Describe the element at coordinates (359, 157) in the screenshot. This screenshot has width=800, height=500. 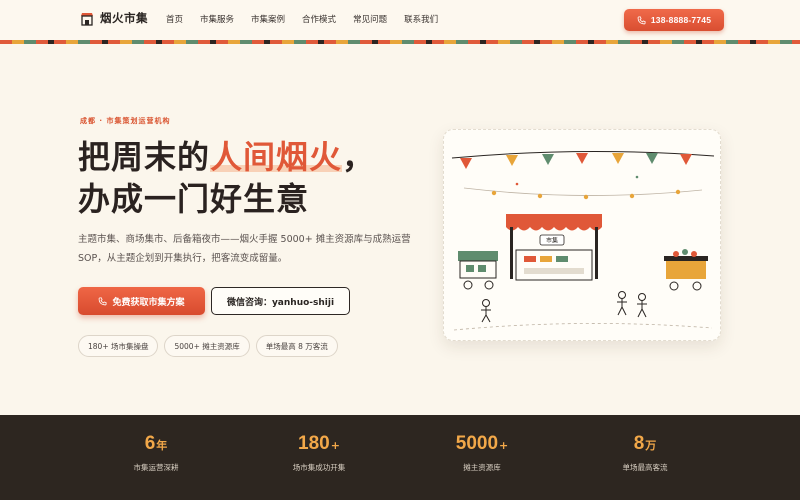
I see `title-part2: ，` at that location.